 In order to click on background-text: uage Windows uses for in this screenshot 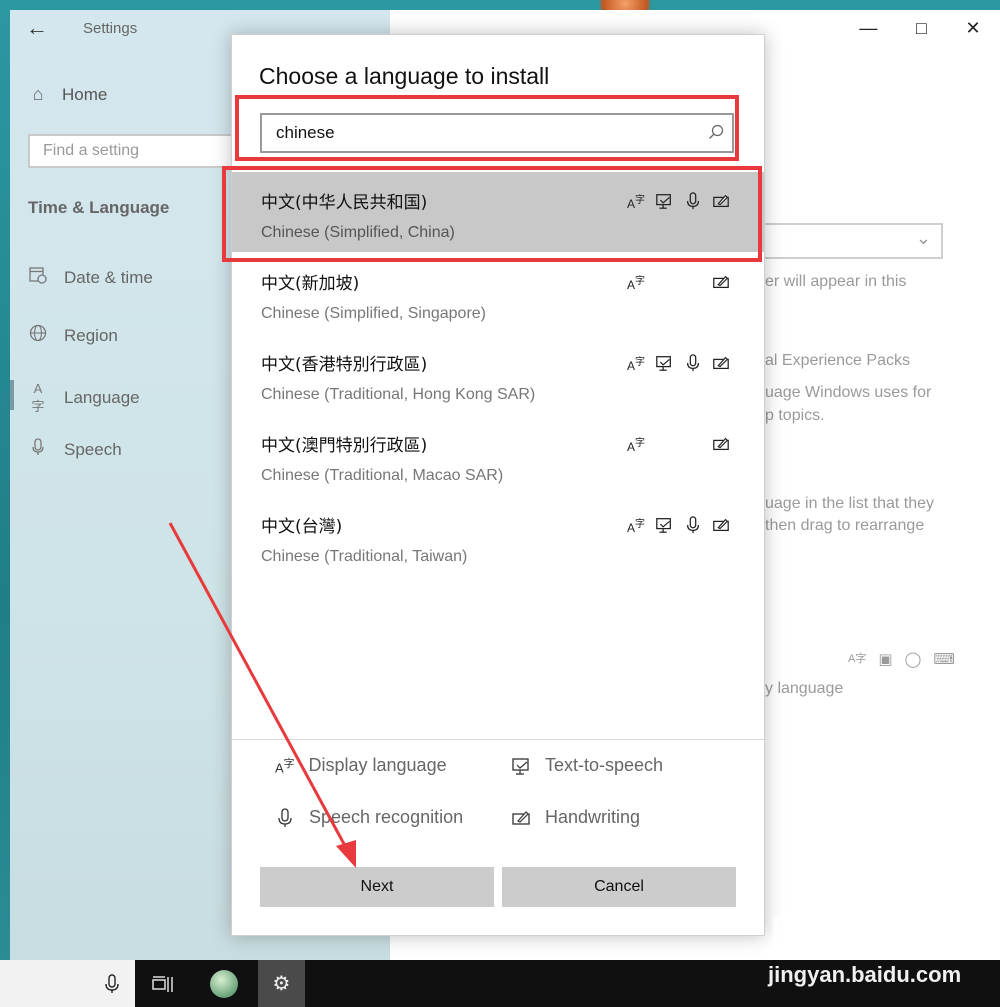, I will do `click(848, 392)`.